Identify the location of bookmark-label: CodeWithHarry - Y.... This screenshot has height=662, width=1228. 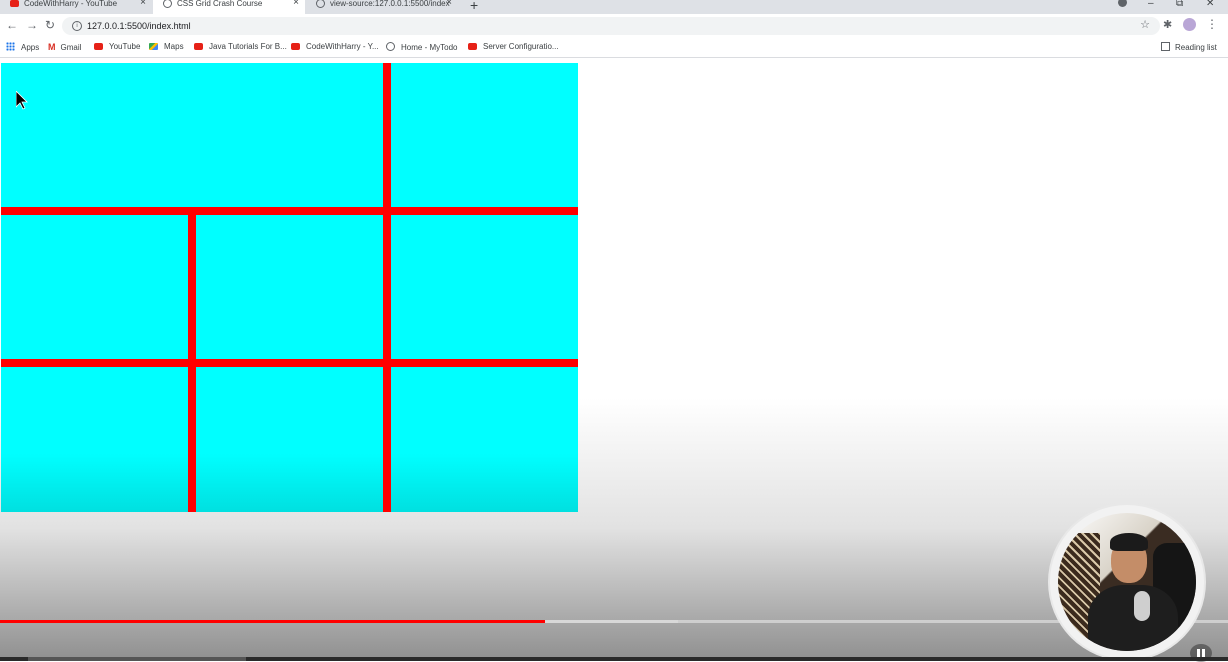
(342, 46).